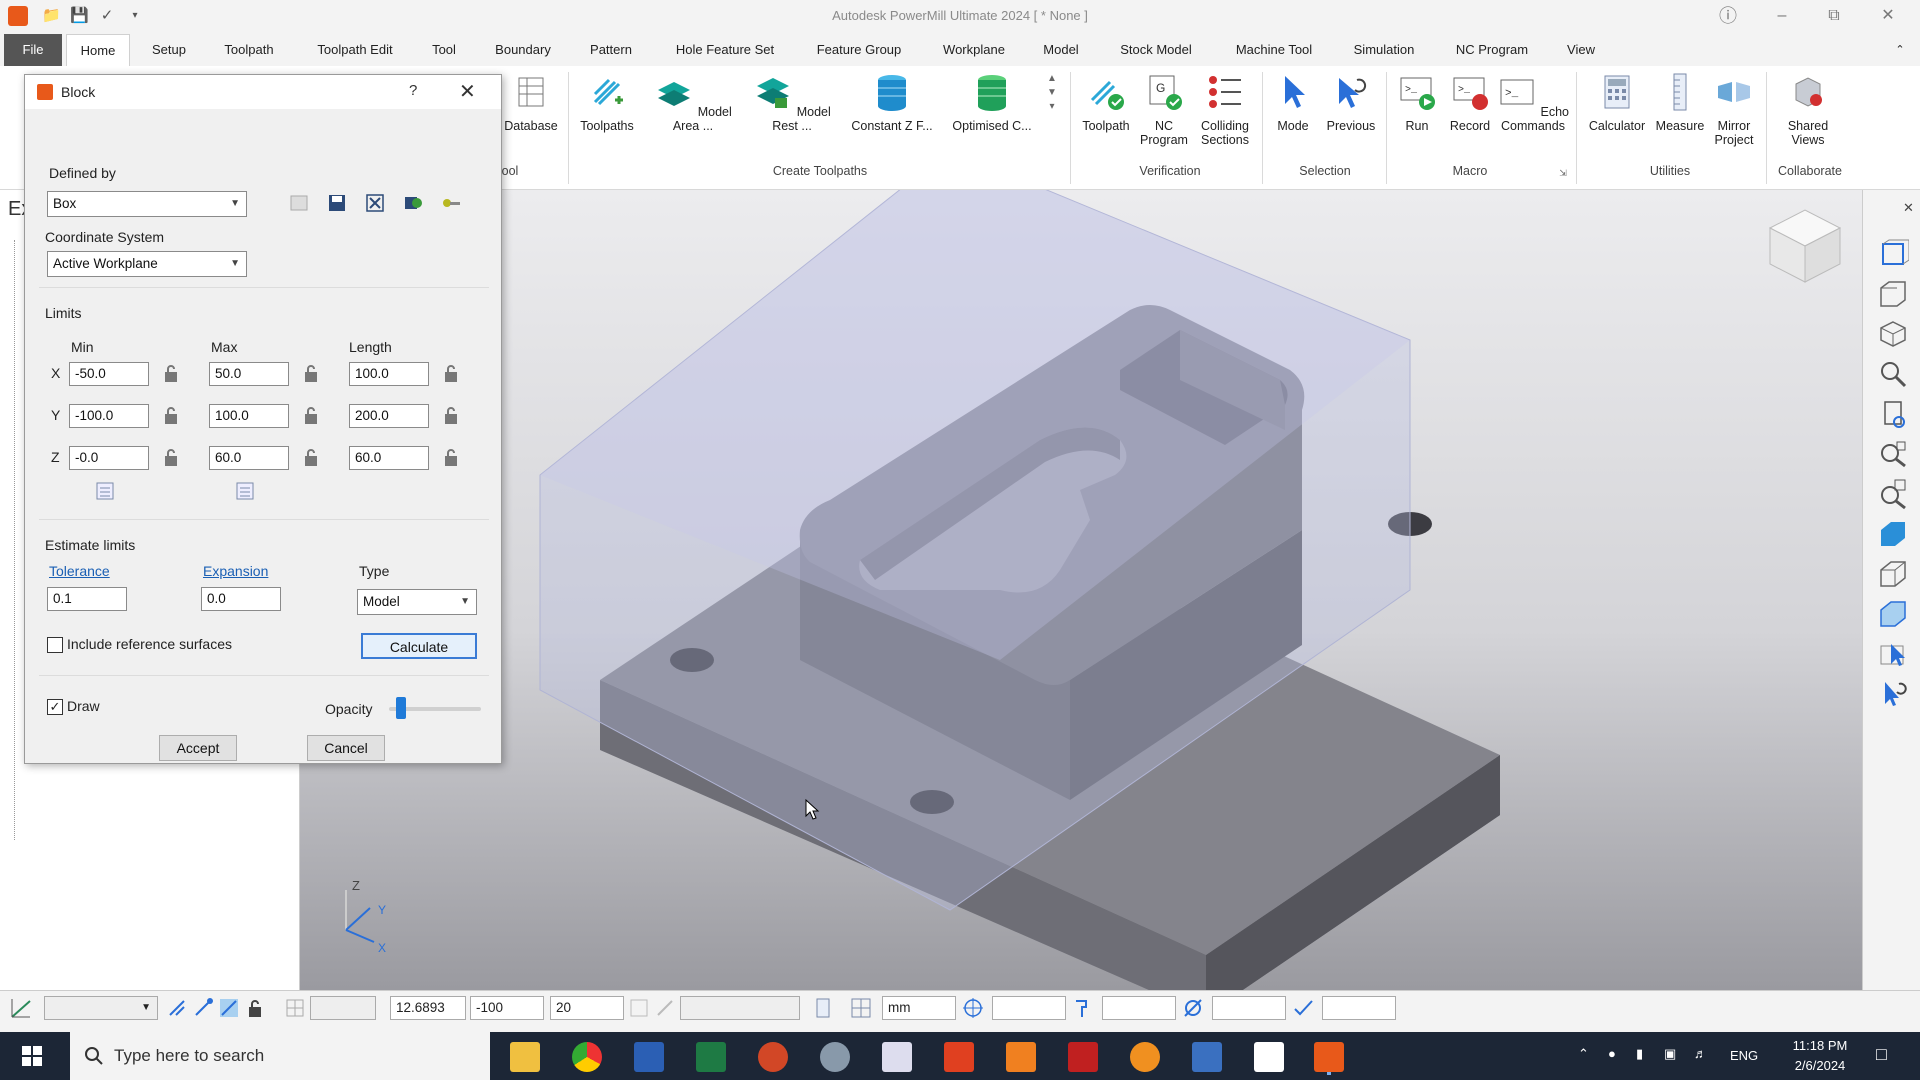  Describe the element at coordinates (959, 1057) in the screenshot. I see `autodesk-app-icon` at that location.